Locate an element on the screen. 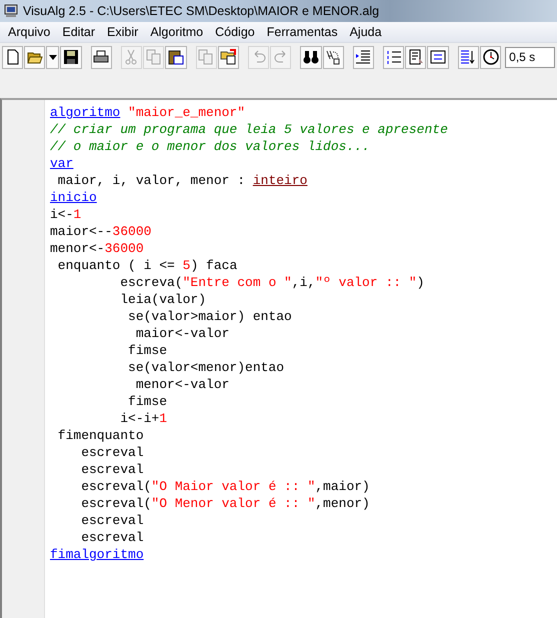 This screenshot has width=557, height=618. document-button is located at coordinates (415, 57).